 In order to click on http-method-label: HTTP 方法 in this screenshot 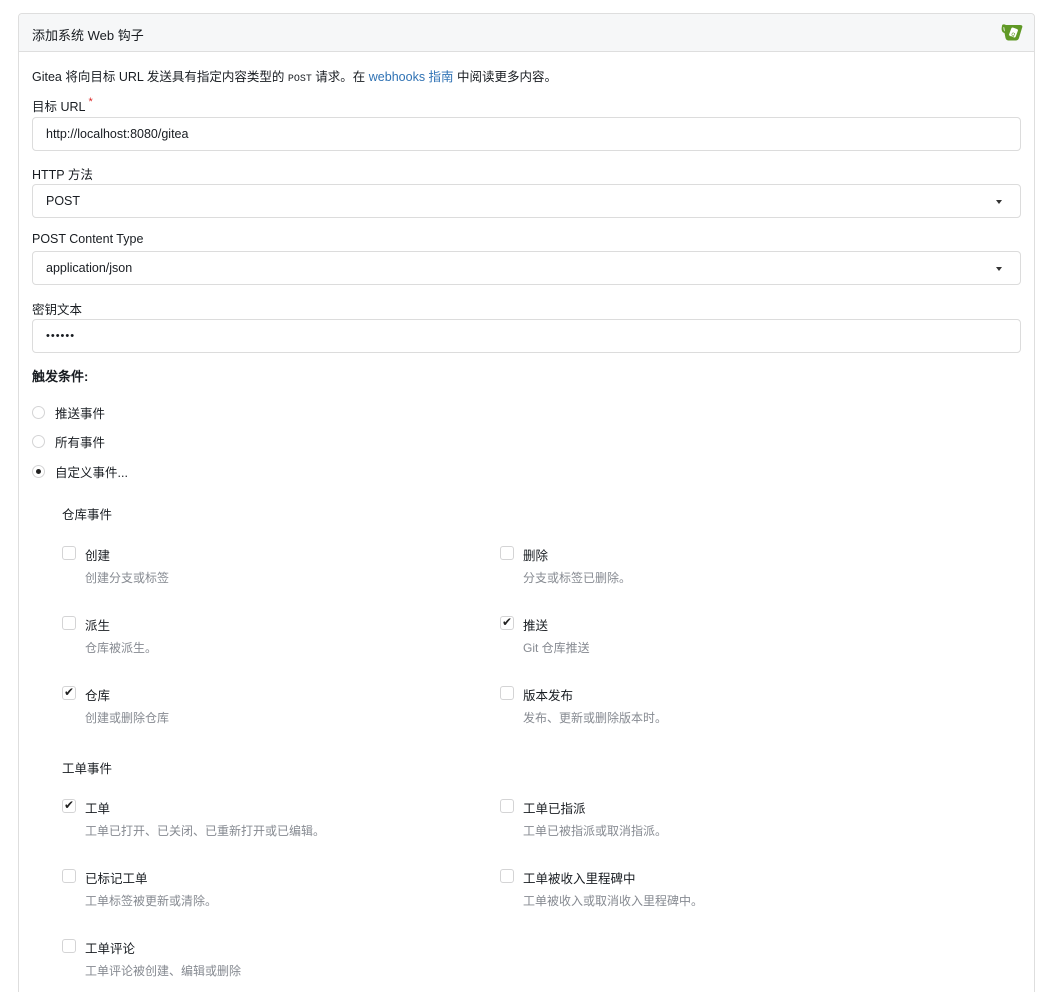, I will do `click(62, 175)`.